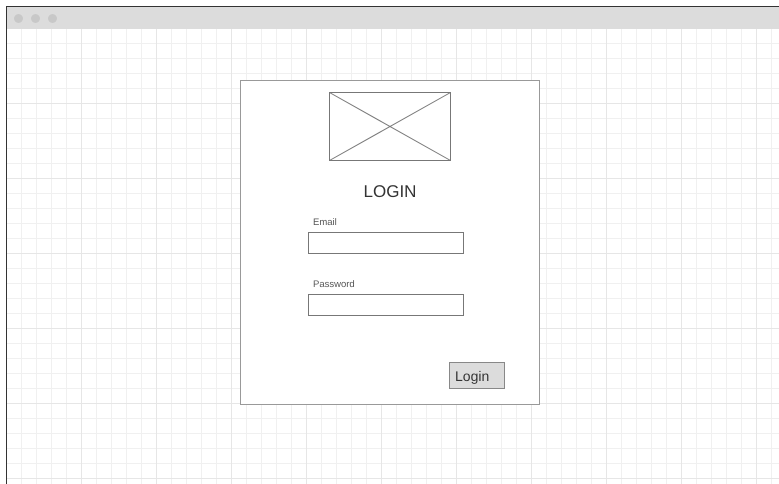 Image resolution: width=779 pixels, height=484 pixels. What do you see at coordinates (477, 375) in the screenshot?
I see `login-button: Login` at bounding box center [477, 375].